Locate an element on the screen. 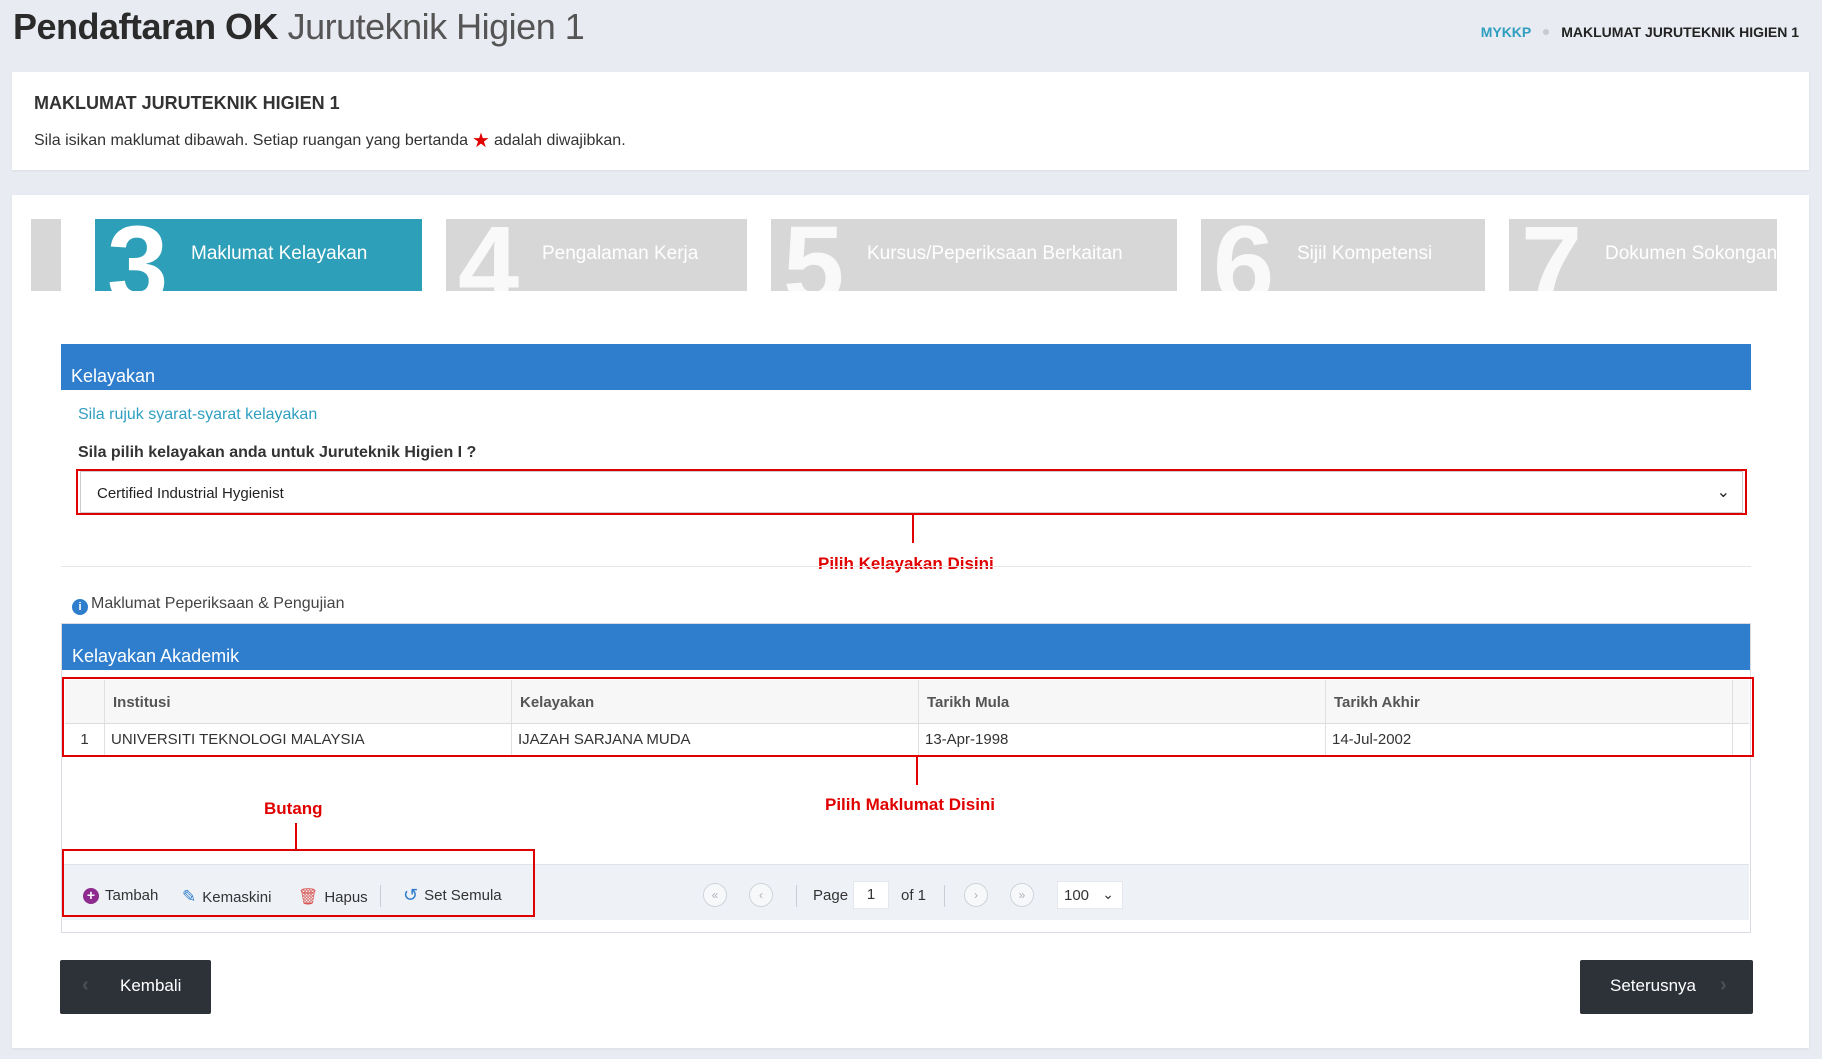 This screenshot has width=1822, height=1059. annotation-buttons-label: Butang is located at coordinates (293, 808).